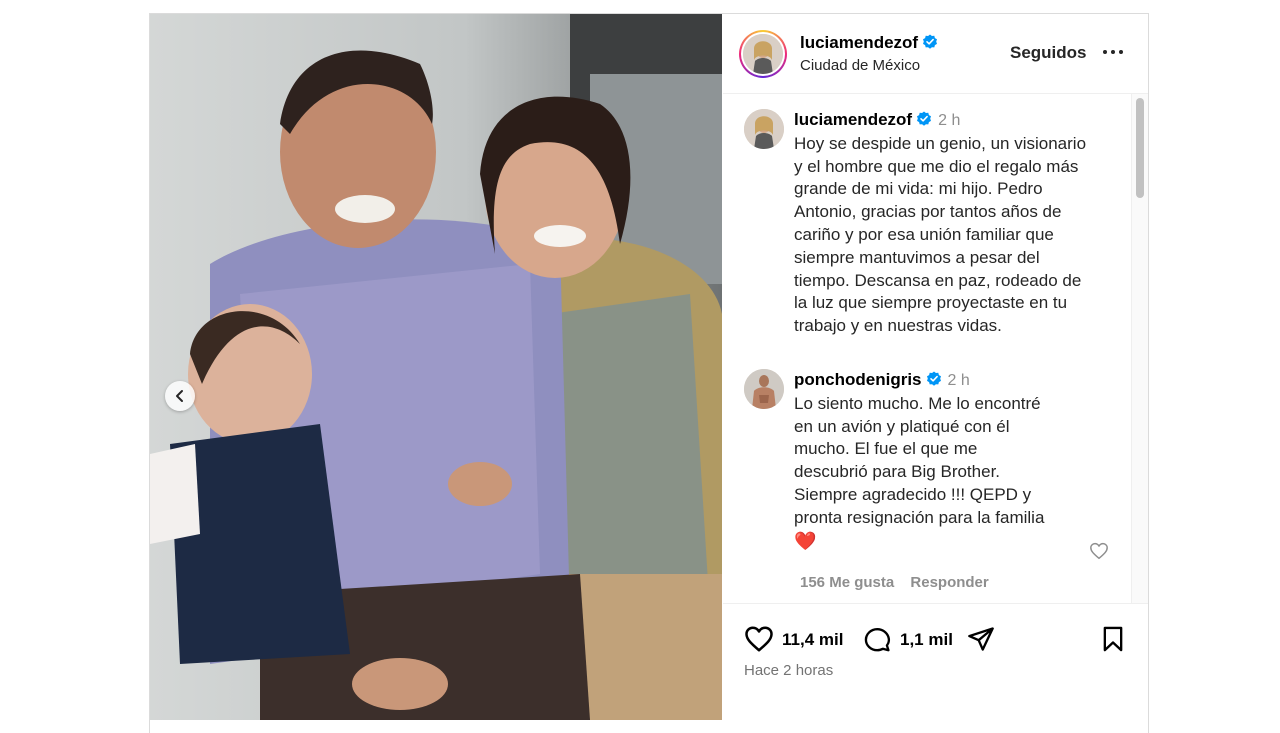  I want to click on caption-line: siempre mantuvimos a pesar del, so click(917, 257).